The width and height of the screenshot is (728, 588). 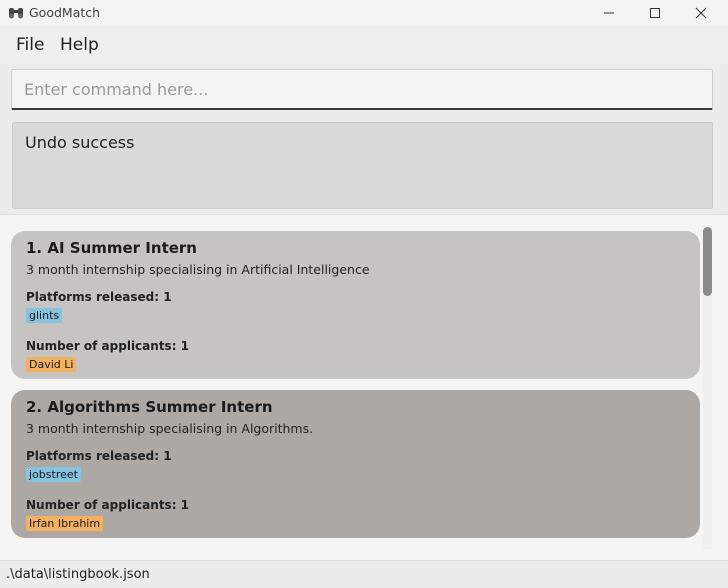 I want to click on platform-tag: glints, so click(x=44, y=315).